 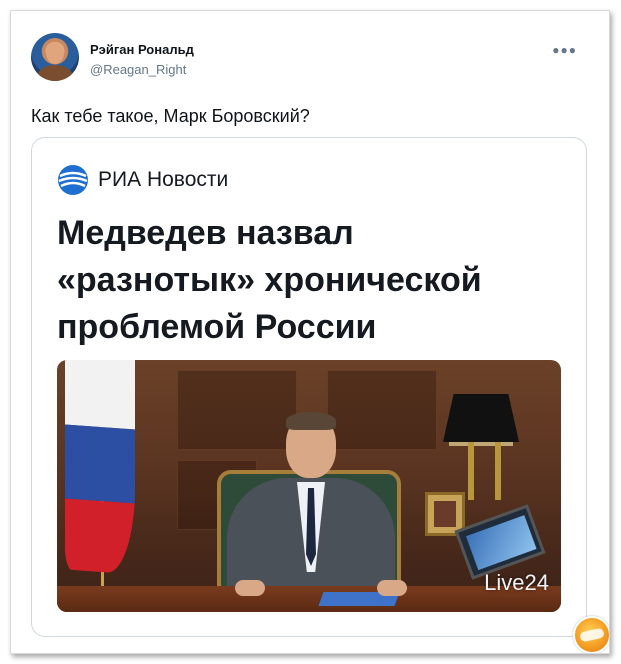 I want to click on desk-lamp, so click(x=481, y=418).